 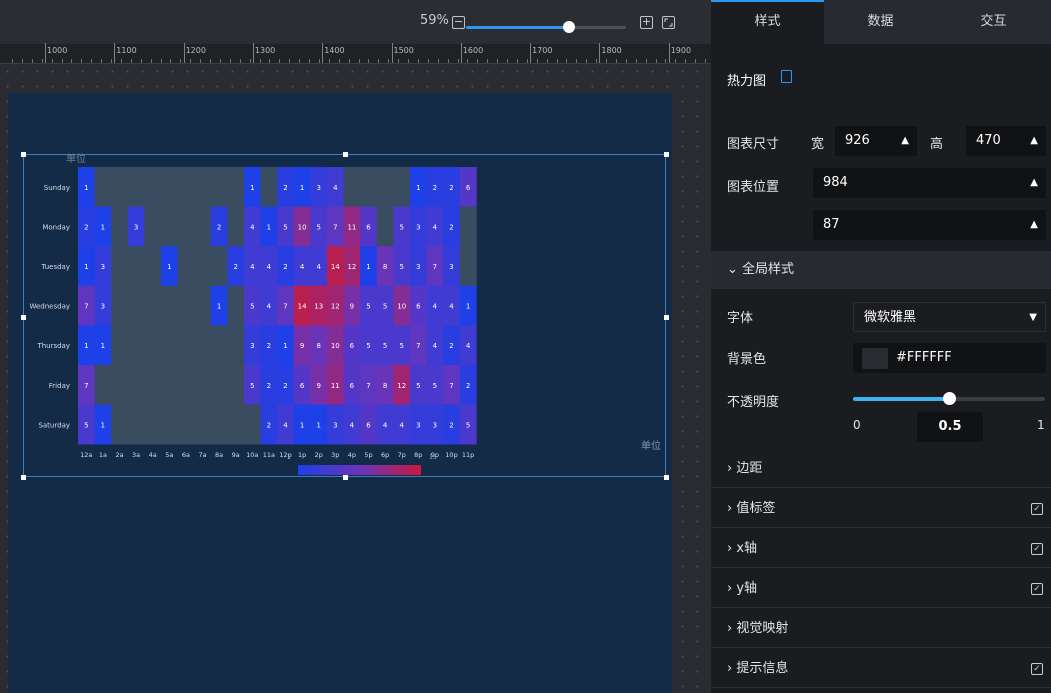 I want to click on section-1: › 值标签 ✓, so click(x=881, y=509).